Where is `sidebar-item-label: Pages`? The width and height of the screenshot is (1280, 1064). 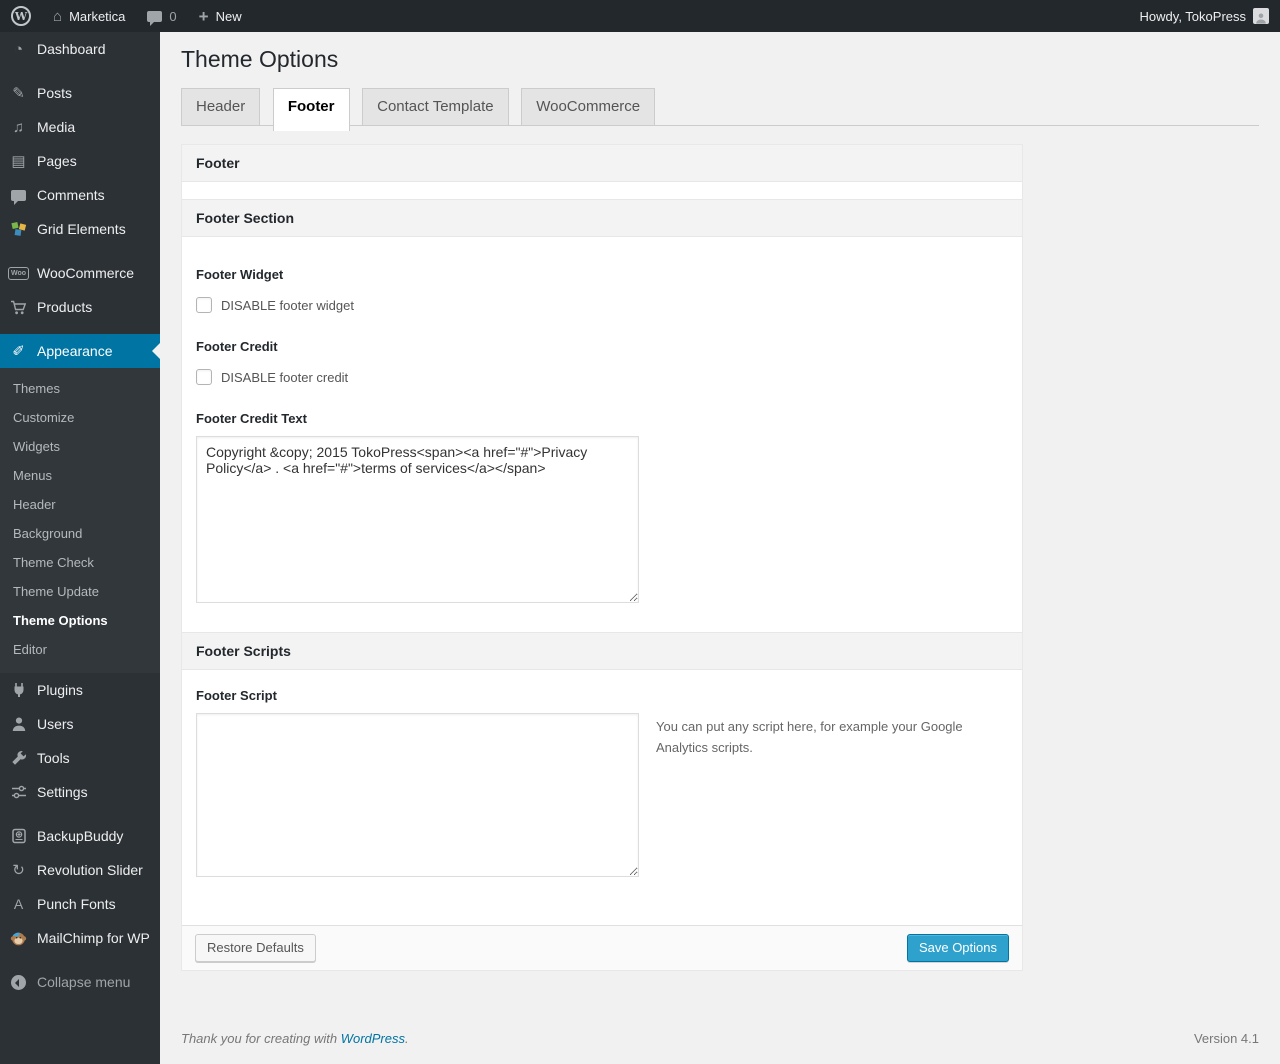
sidebar-item-label: Pages is located at coordinates (57, 161).